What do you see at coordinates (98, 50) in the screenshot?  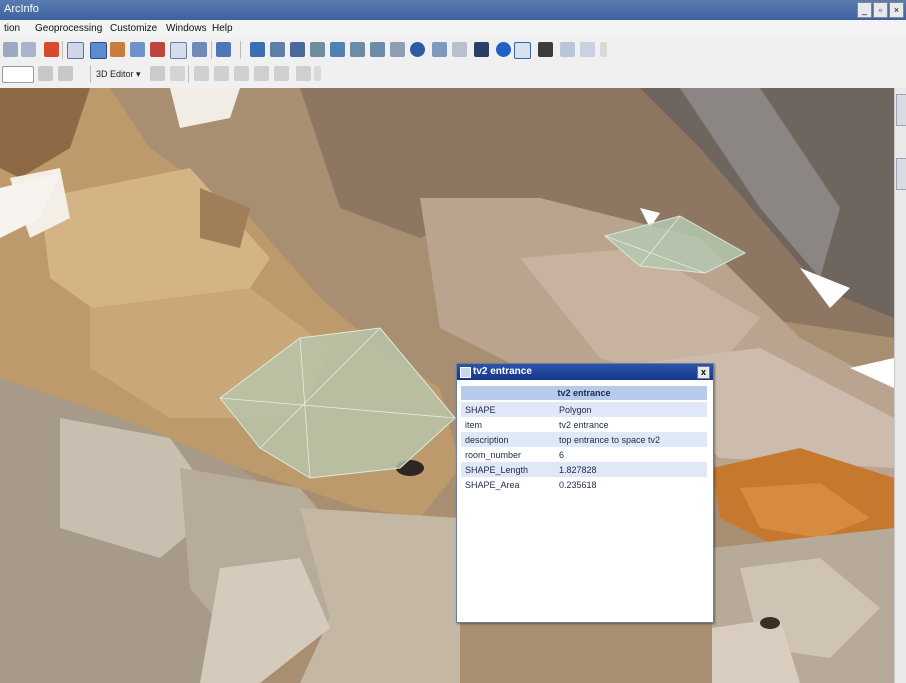 I see `data-view-icon` at bounding box center [98, 50].